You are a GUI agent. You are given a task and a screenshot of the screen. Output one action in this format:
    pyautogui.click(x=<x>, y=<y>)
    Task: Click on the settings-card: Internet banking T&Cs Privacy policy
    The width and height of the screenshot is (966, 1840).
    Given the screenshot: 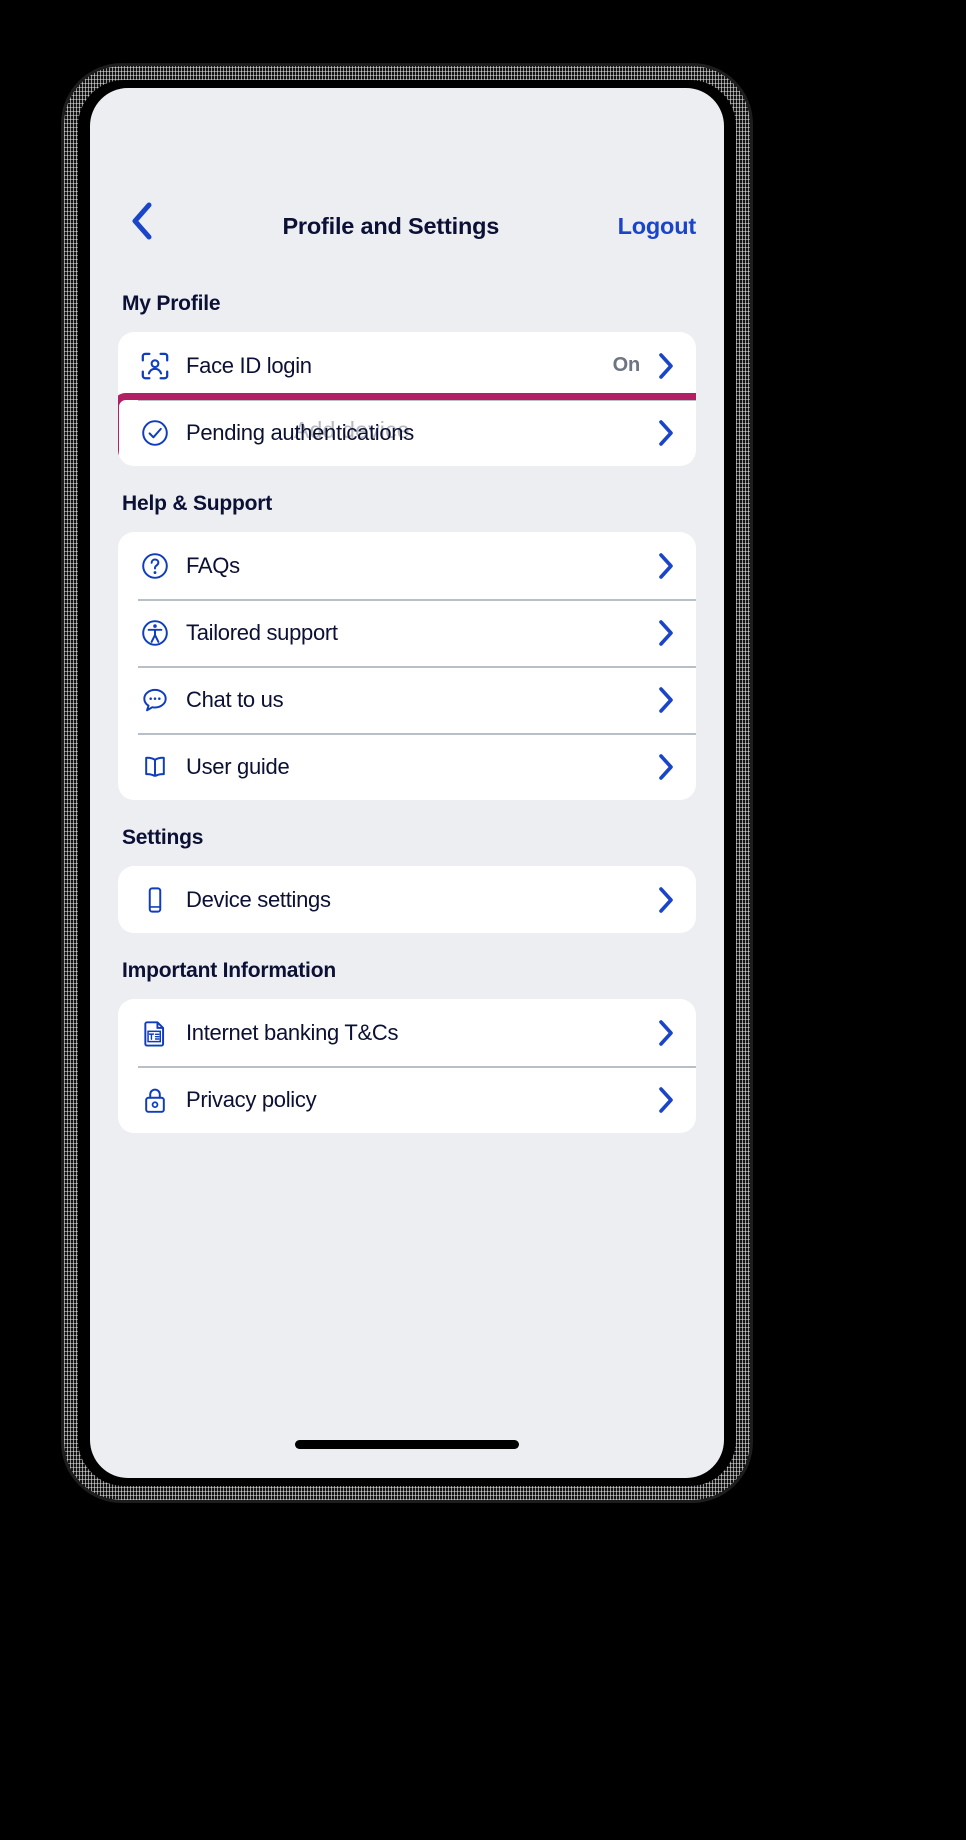 What is the action you would take?
    pyautogui.click(x=407, y=1066)
    